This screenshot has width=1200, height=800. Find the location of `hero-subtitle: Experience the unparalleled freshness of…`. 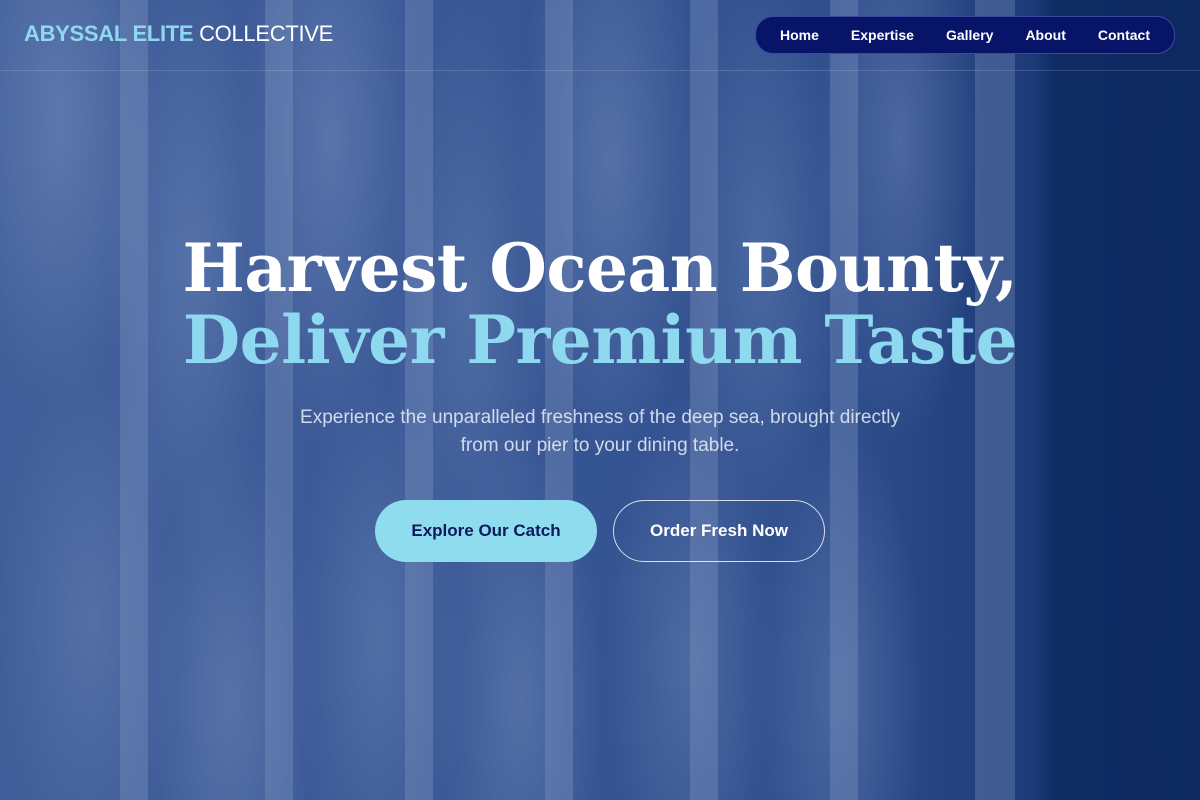

hero-subtitle: Experience the unparalleled freshness of… is located at coordinates (600, 431).